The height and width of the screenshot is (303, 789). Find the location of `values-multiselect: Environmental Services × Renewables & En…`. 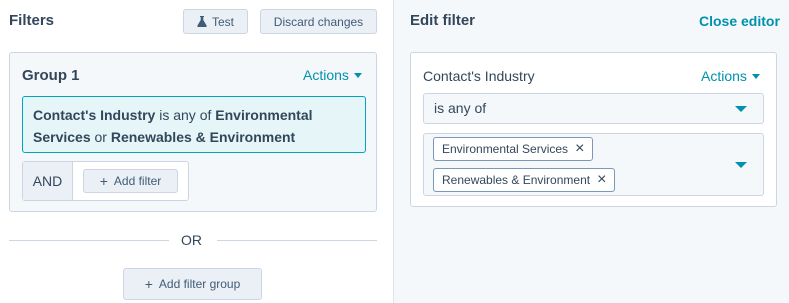

values-multiselect: Environmental Services × Renewables & En… is located at coordinates (593, 164).